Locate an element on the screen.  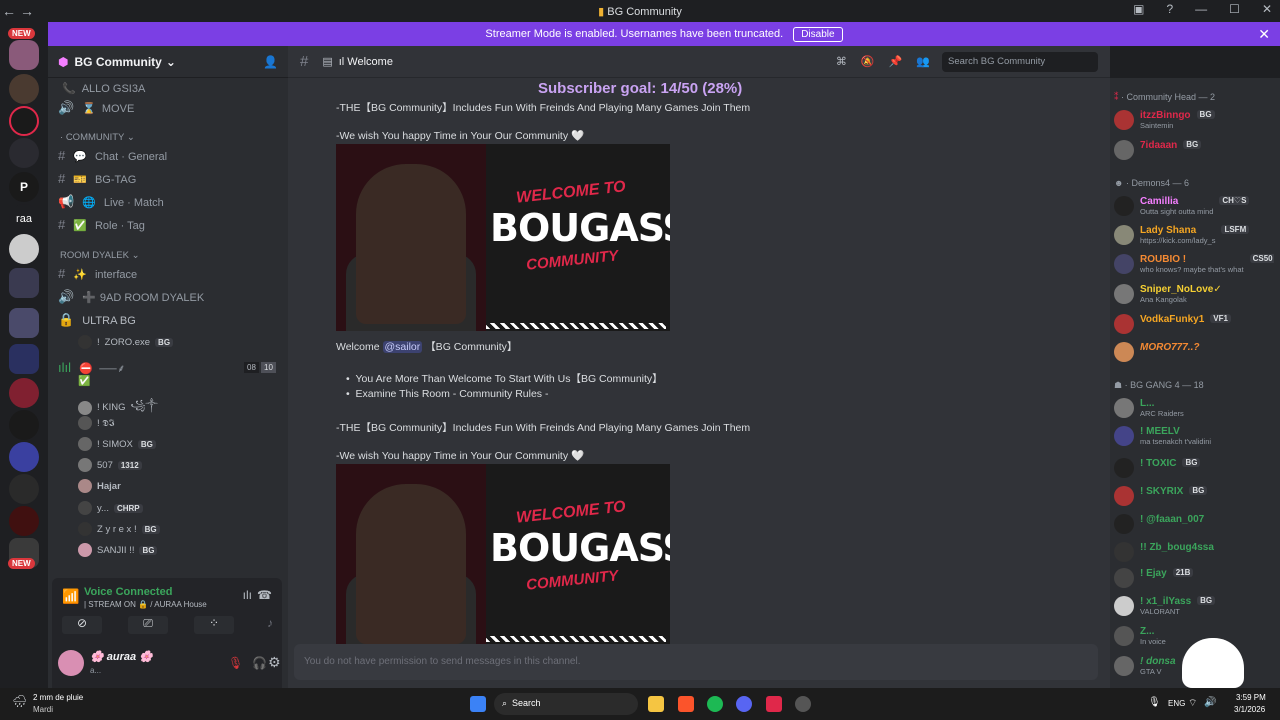
activities-button: ⁘ is located at coordinates (214, 625).